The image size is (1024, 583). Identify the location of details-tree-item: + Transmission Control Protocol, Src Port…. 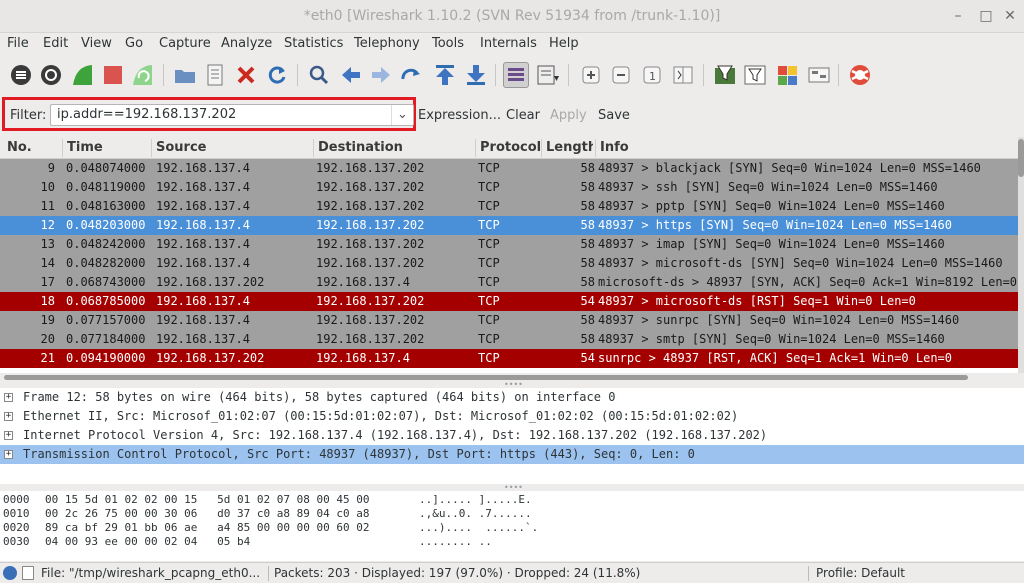
(512, 454).